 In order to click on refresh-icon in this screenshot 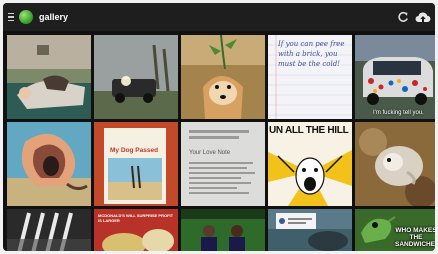, I will do `click(403, 17)`.